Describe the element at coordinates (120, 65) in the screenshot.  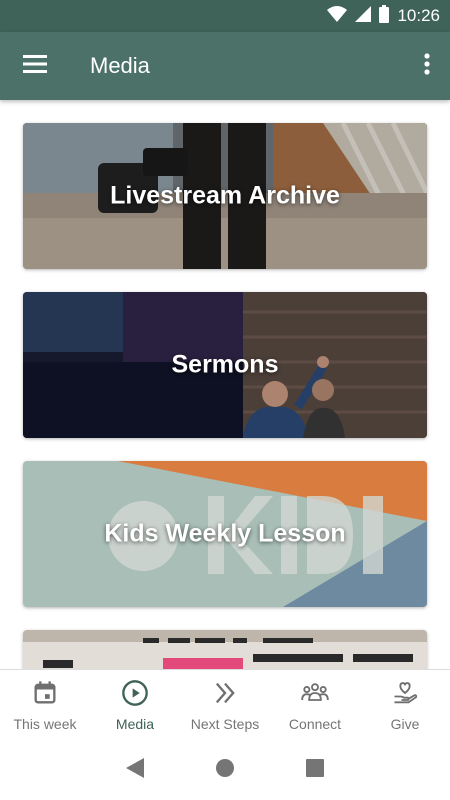
I see `page-title: Media` at that location.